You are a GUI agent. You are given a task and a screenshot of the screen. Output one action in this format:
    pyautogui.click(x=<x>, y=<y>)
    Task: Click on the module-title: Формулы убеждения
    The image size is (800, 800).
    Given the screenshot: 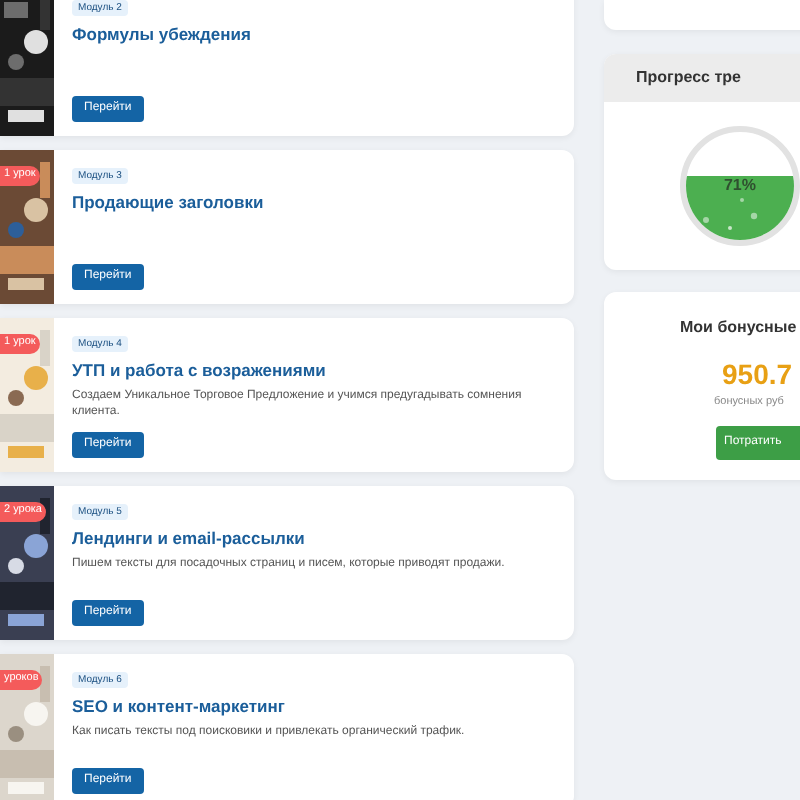 What is the action you would take?
    pyautogui.click(x=161, y=34)
    